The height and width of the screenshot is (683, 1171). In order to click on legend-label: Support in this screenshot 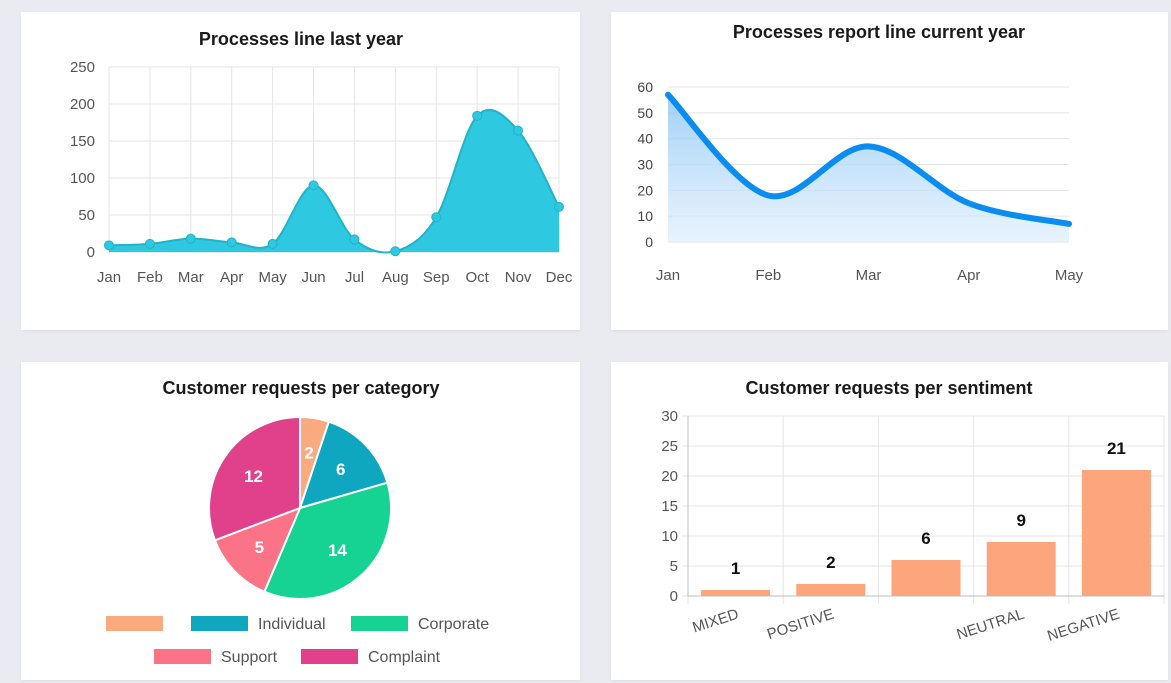, I will do `click(249, 657)`.